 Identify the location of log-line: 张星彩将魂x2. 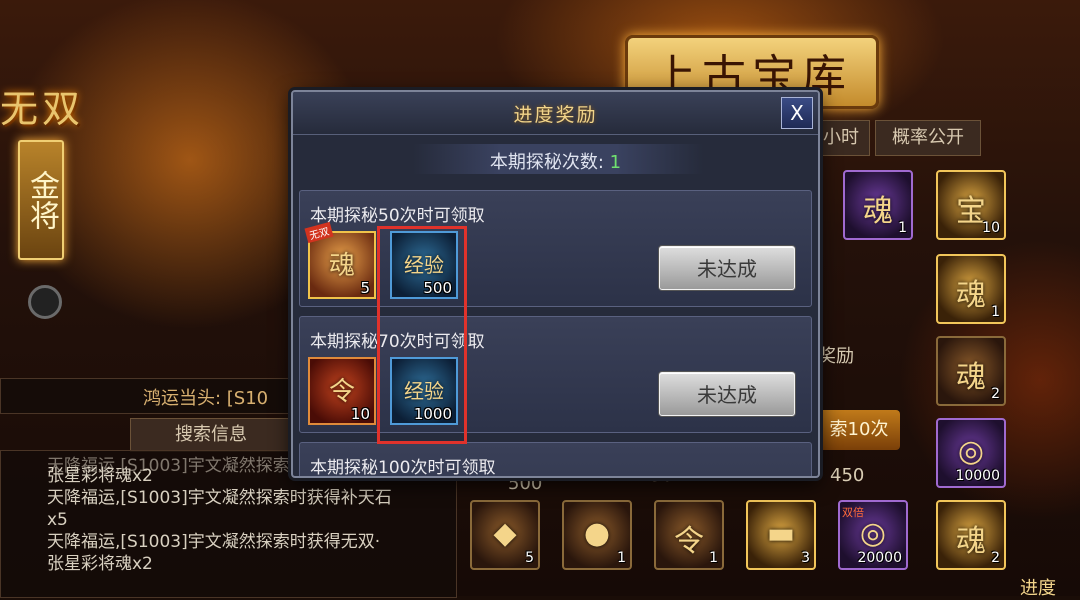
(100, 564).